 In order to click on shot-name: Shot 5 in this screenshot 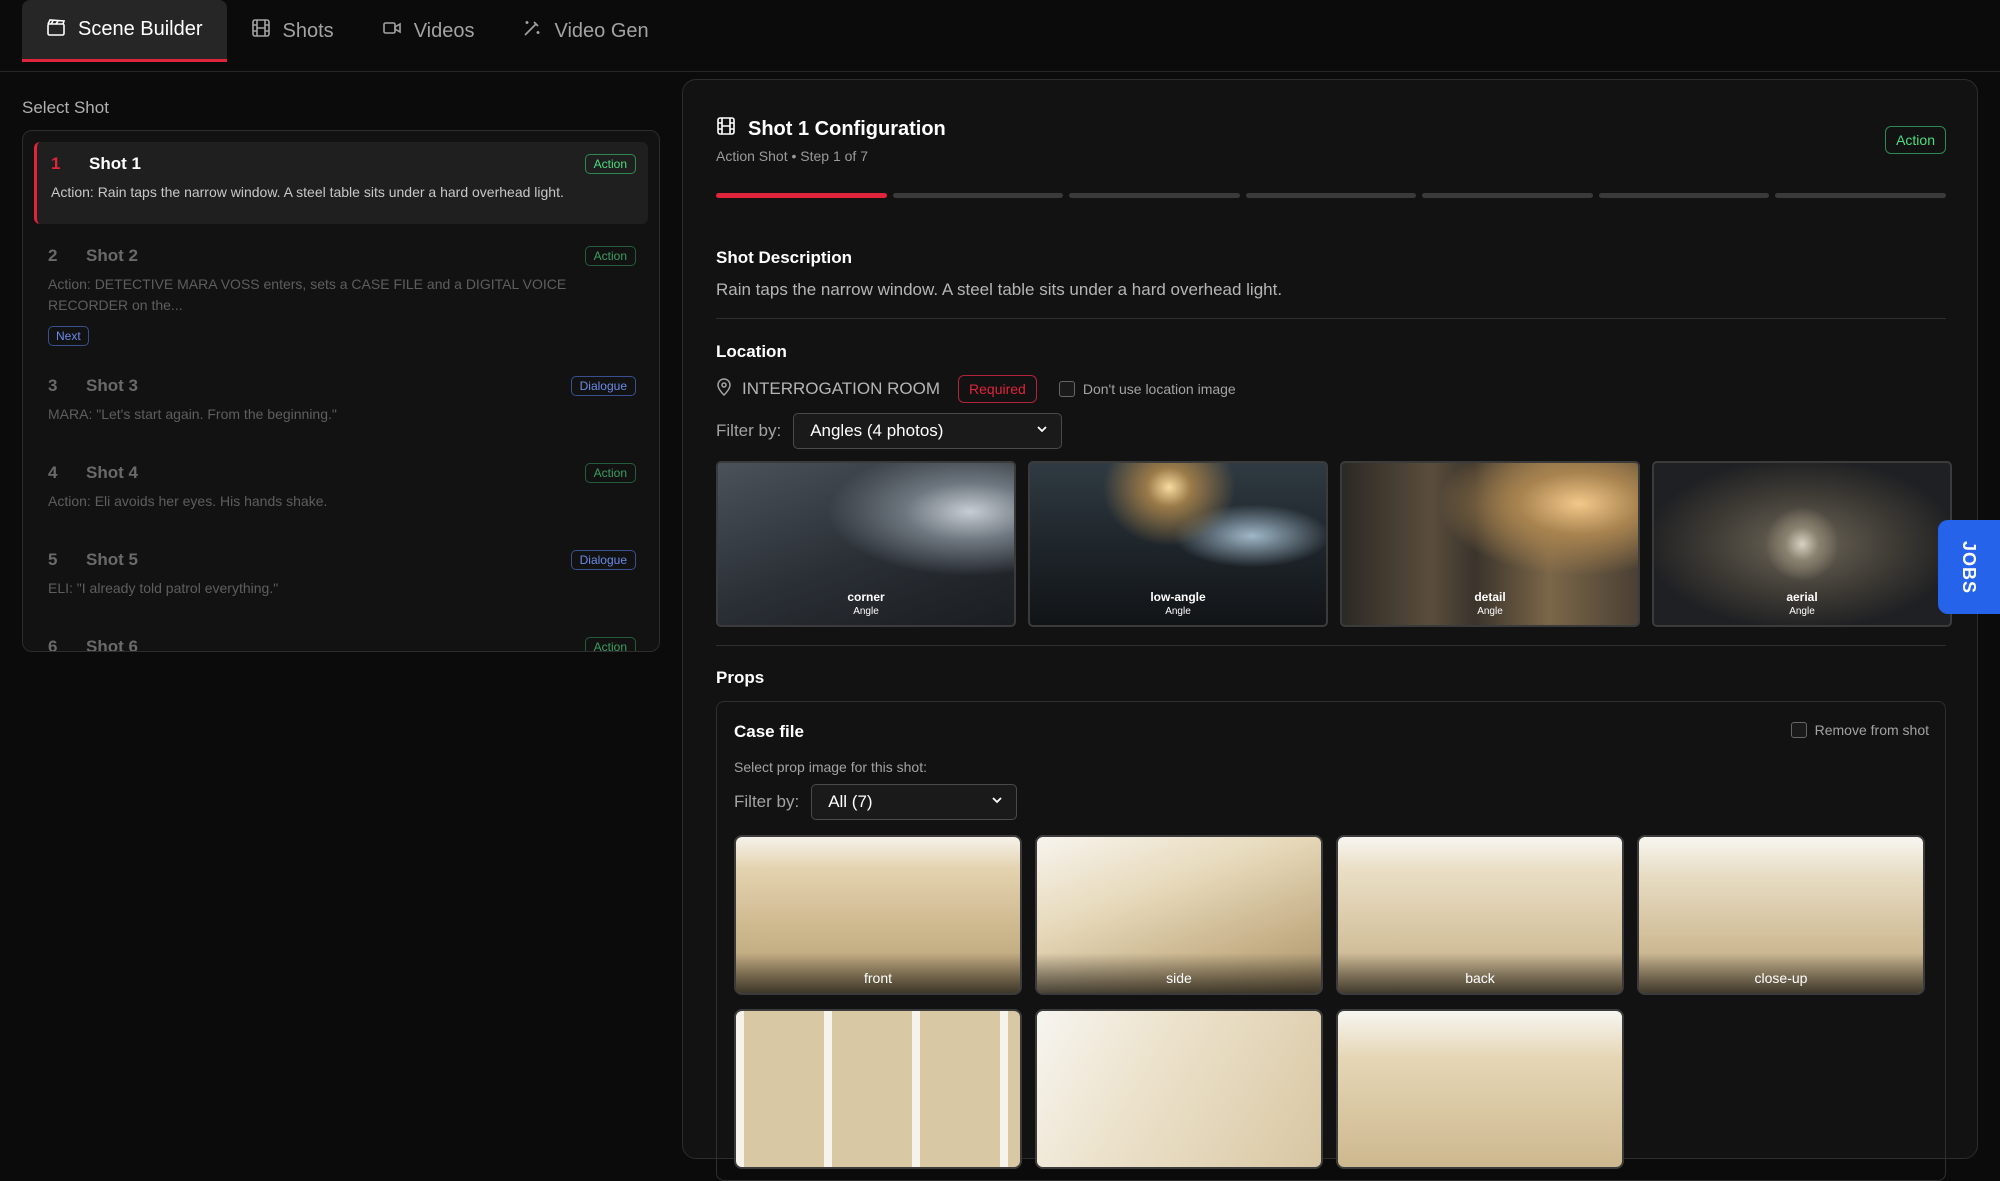, I will do `click(112, 559)`.